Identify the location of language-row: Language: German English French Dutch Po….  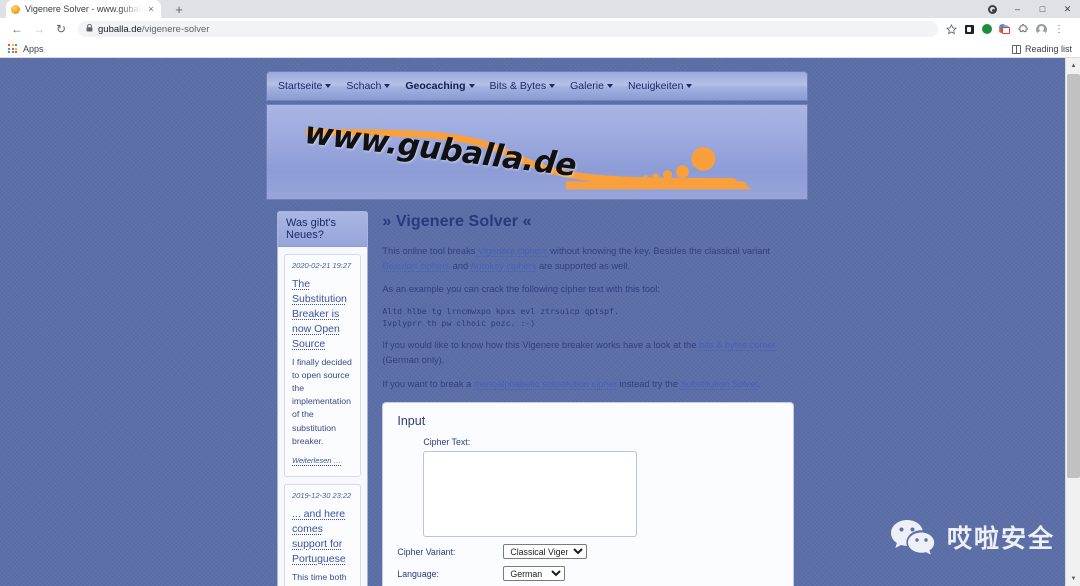
(588, 574).